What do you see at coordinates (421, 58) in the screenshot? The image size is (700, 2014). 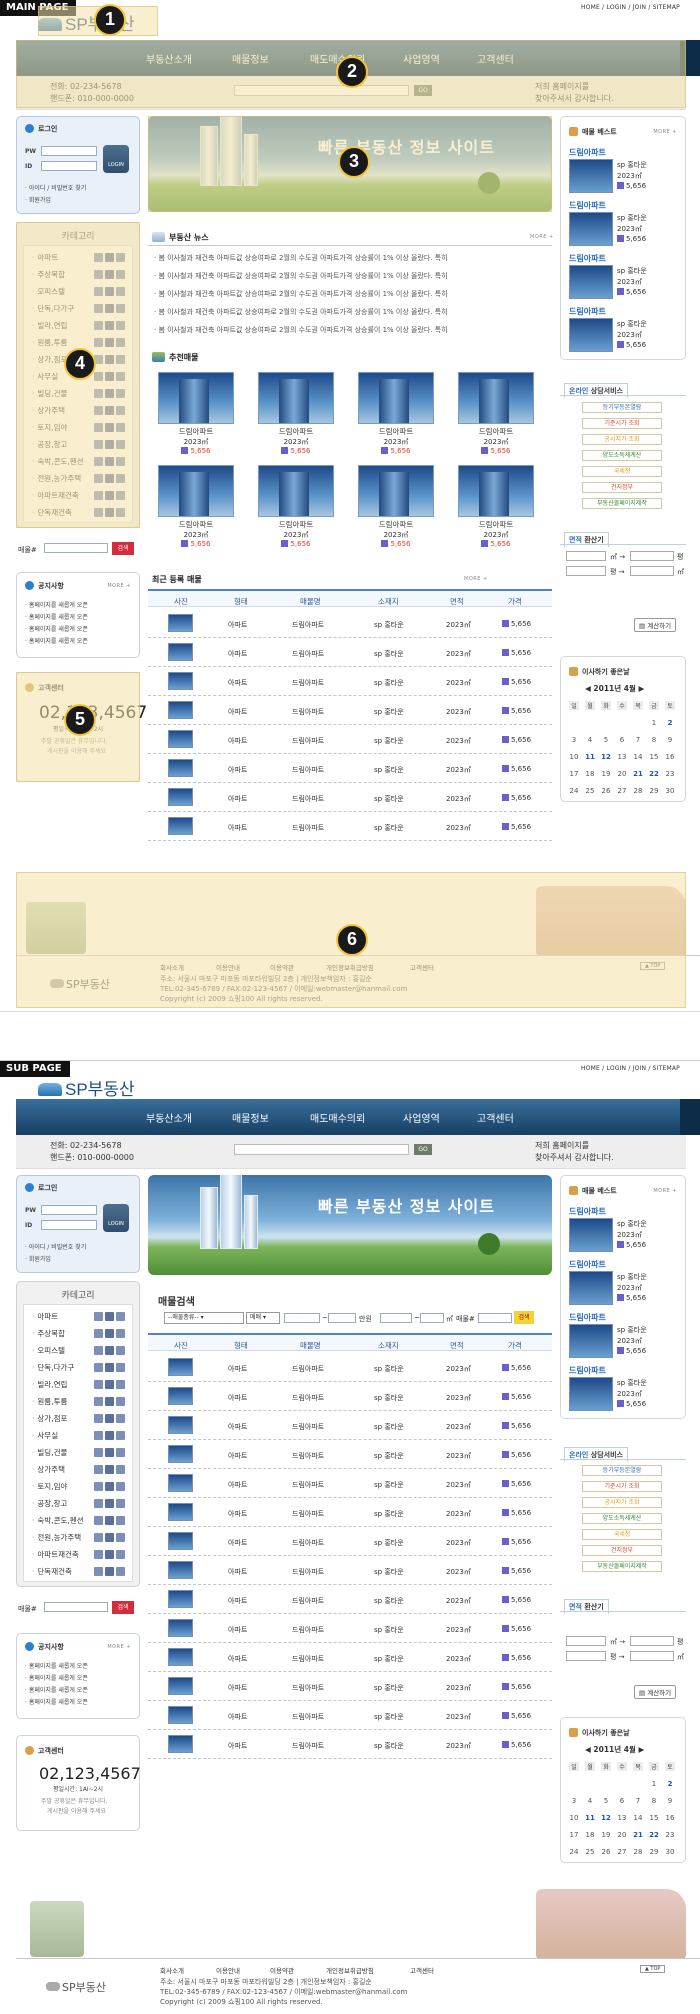 I see `nav-item-business: 사업영역` at bounding box center [421, 58].